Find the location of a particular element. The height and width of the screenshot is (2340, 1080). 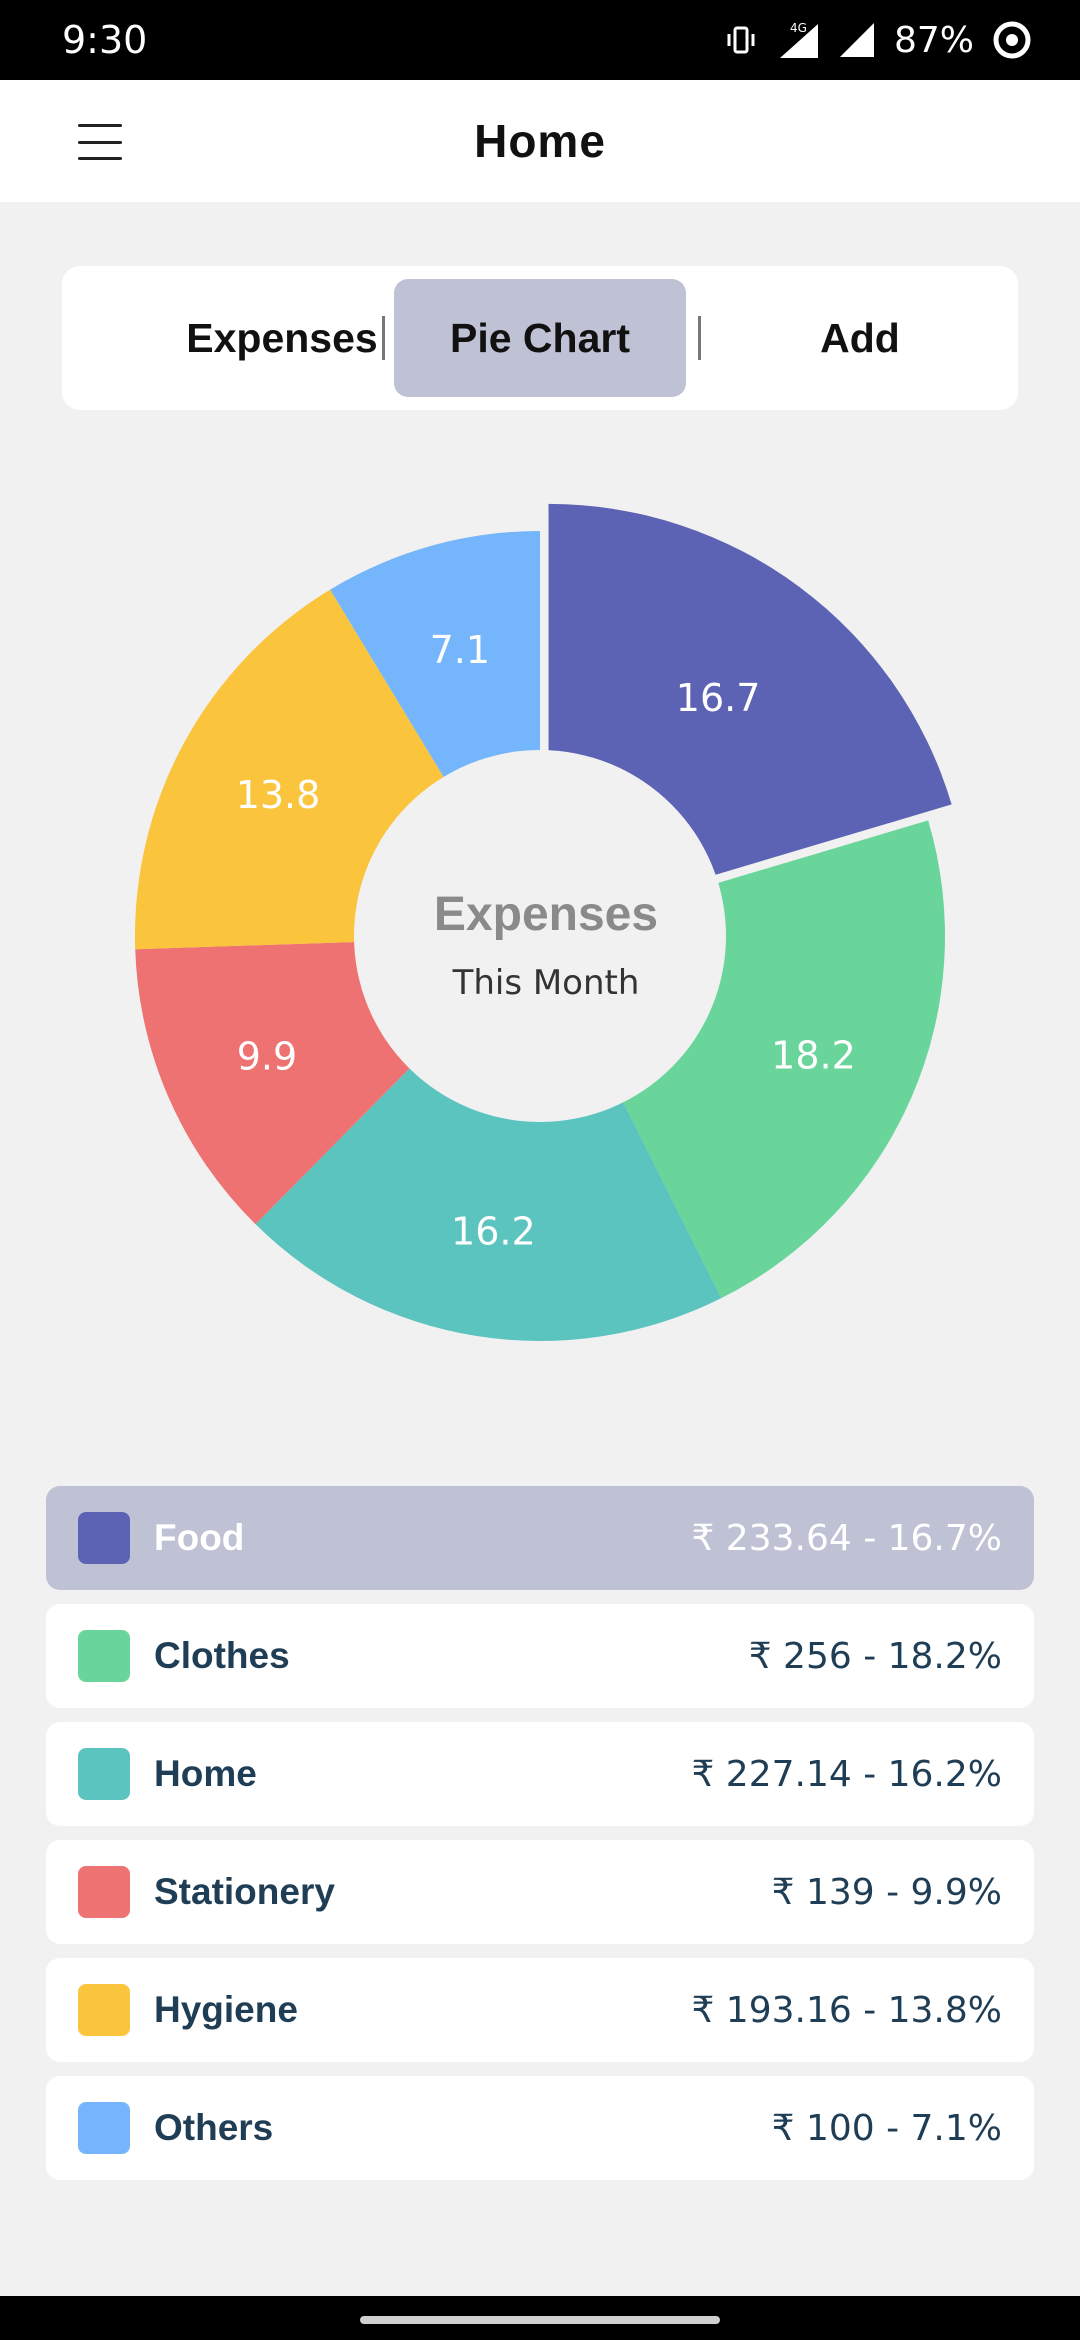

pie-data-label: 7.1 is located at coordinates (460, 650).